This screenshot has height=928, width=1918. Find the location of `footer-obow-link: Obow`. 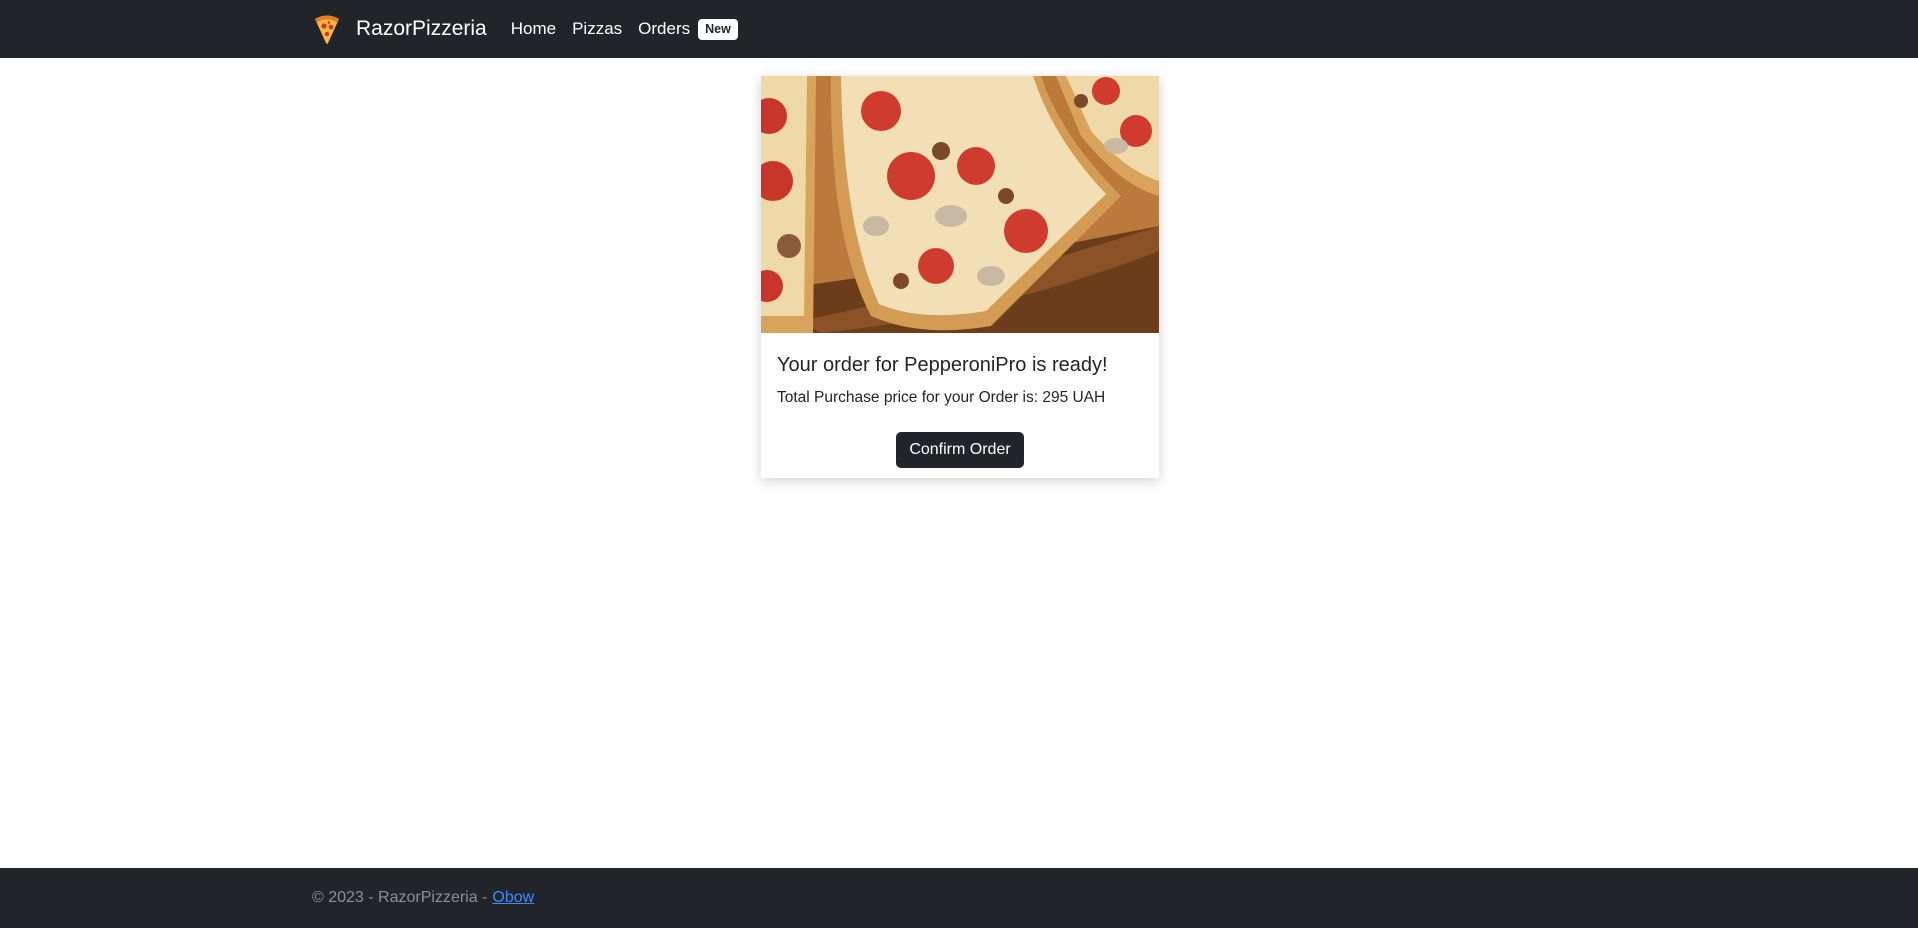

footer-obow-link: Obow is located at coordinates (513, 898).